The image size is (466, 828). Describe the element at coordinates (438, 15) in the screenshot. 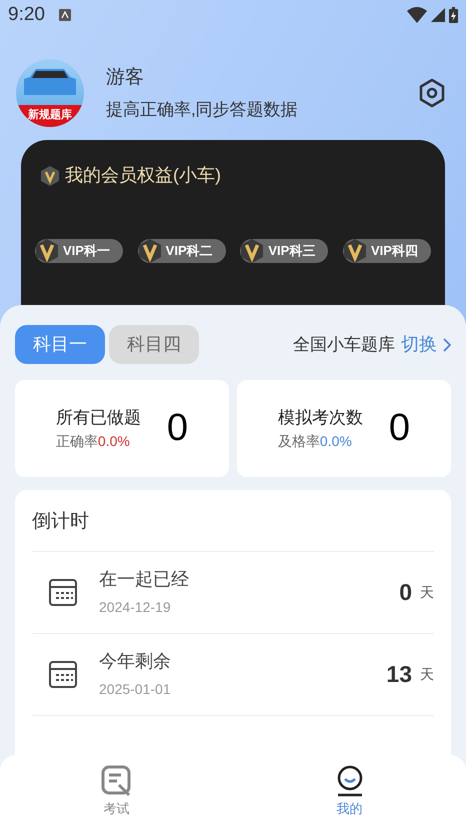

I see `signal-icon` at that location.